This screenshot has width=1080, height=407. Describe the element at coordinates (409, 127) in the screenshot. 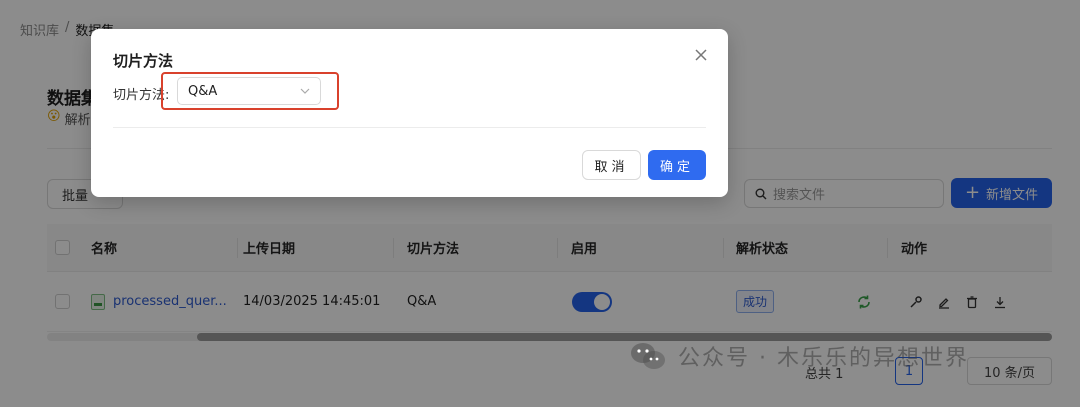

I see `dialog-divider` at that location.